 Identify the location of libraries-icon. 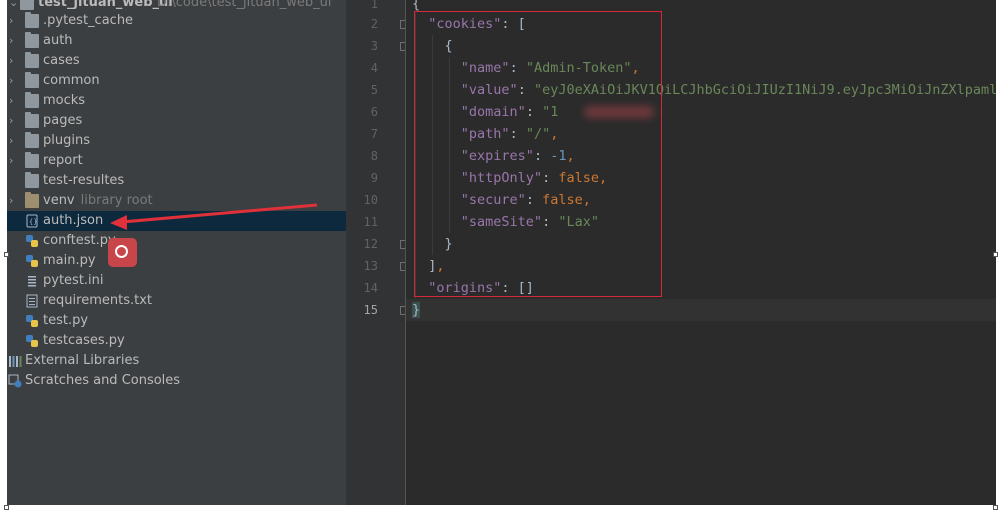
(15, 361).